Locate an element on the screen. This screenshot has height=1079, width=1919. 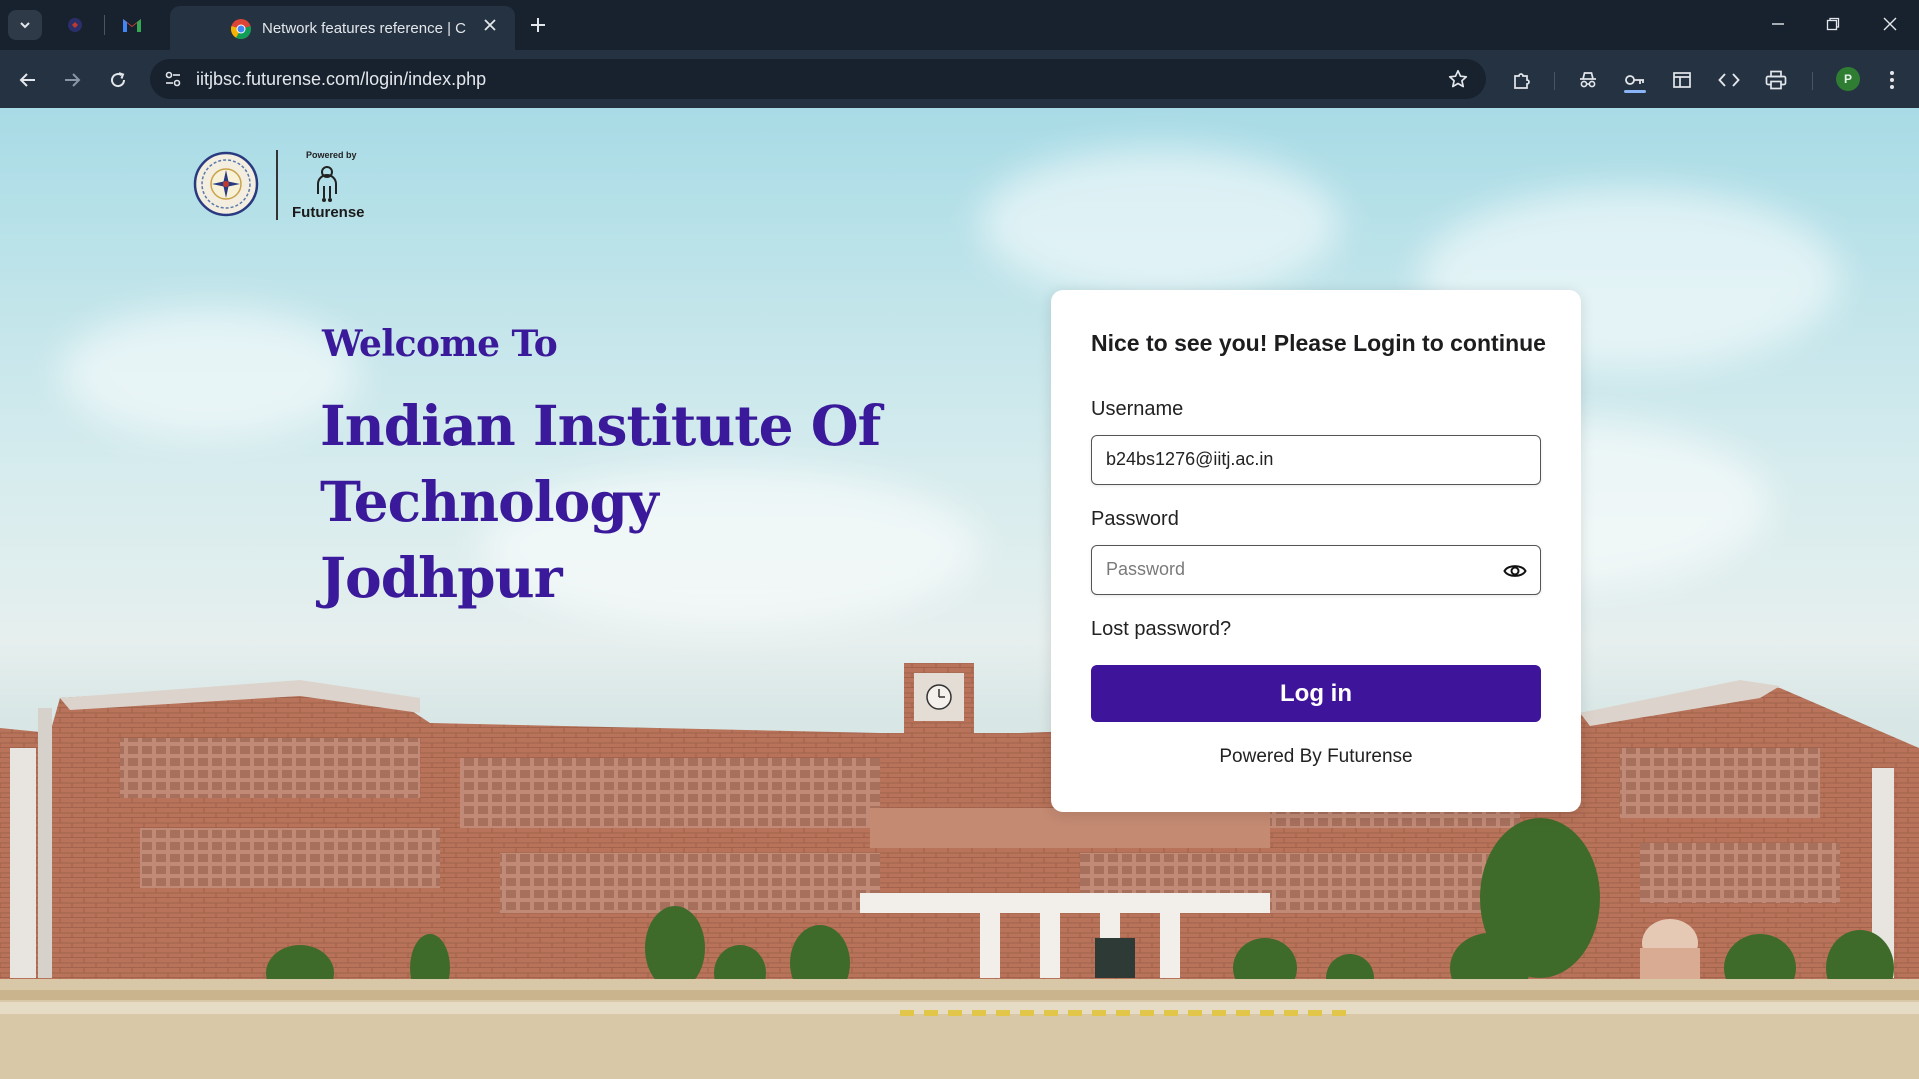
restore-button is located at coordinates (1833, 24).